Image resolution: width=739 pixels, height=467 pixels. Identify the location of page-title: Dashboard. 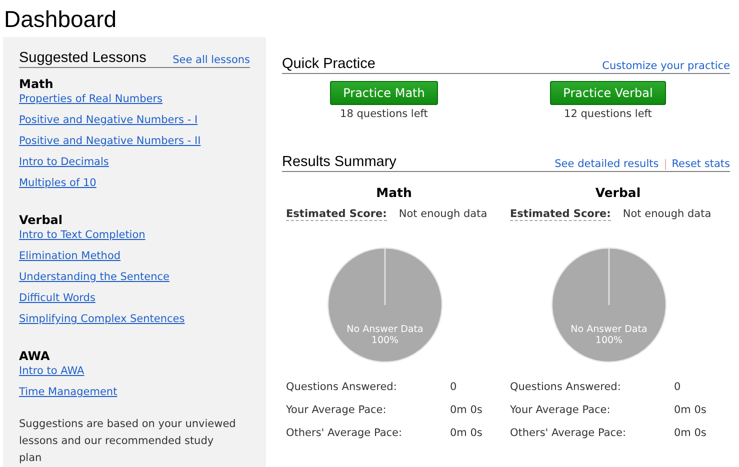
(60, 19).